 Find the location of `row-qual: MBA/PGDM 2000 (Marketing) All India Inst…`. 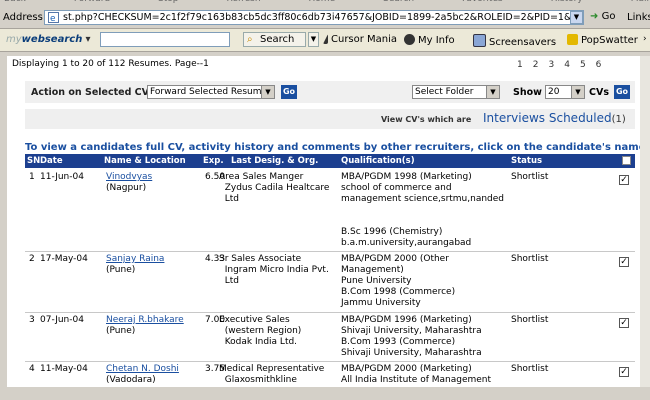

row-qual: MBA/PGDM 2000 (Marketing) All India Inst… is located at coordinates (416, 374).